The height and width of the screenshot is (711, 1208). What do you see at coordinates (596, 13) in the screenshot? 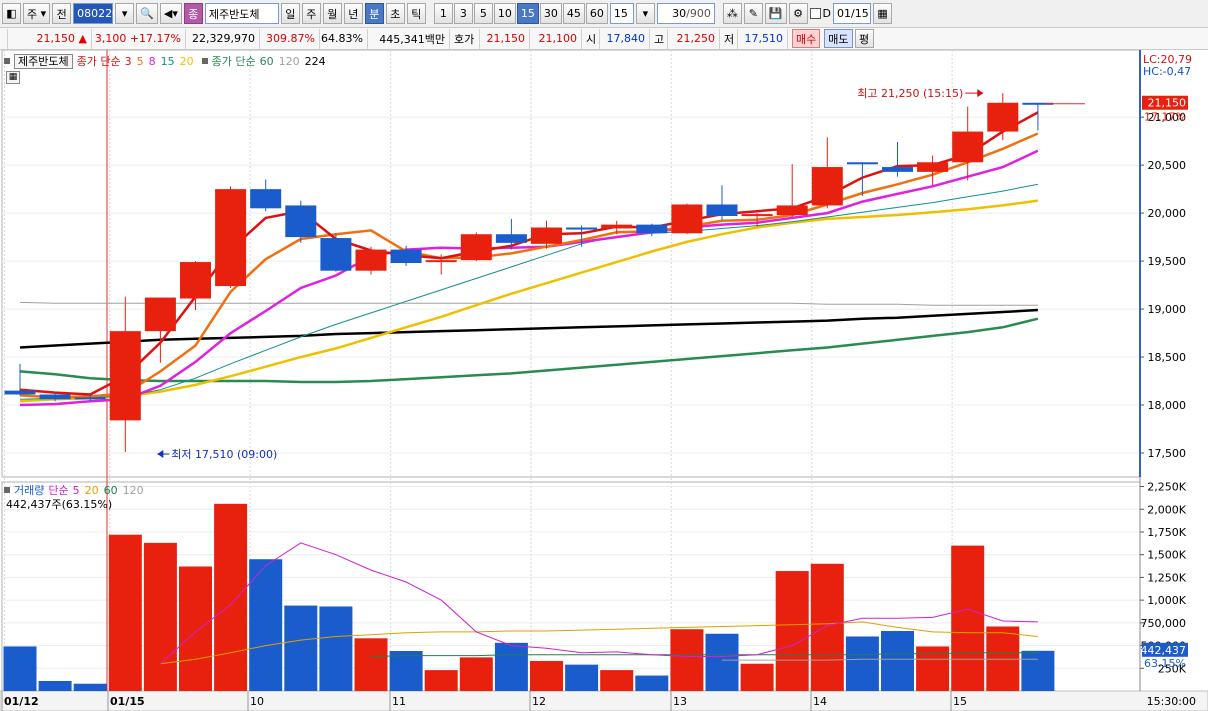
I see `interval-button-60: 60` at bounding box center [596, 13].